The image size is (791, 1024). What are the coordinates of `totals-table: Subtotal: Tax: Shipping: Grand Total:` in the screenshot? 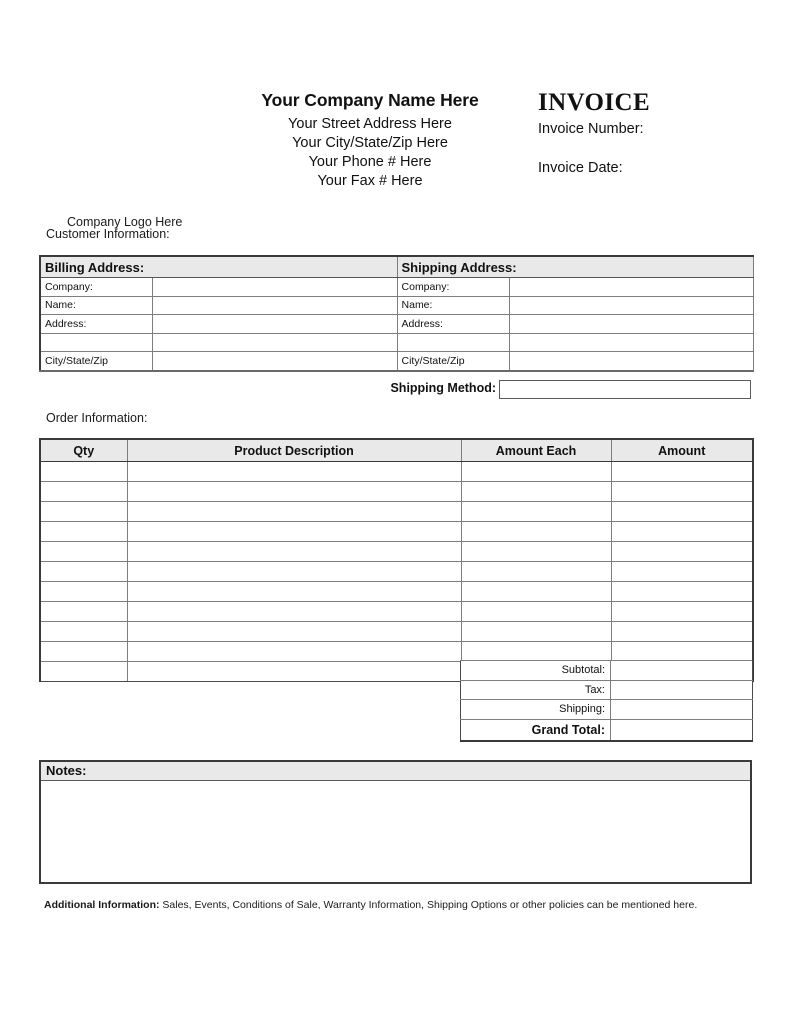 It's located at (606, 701).